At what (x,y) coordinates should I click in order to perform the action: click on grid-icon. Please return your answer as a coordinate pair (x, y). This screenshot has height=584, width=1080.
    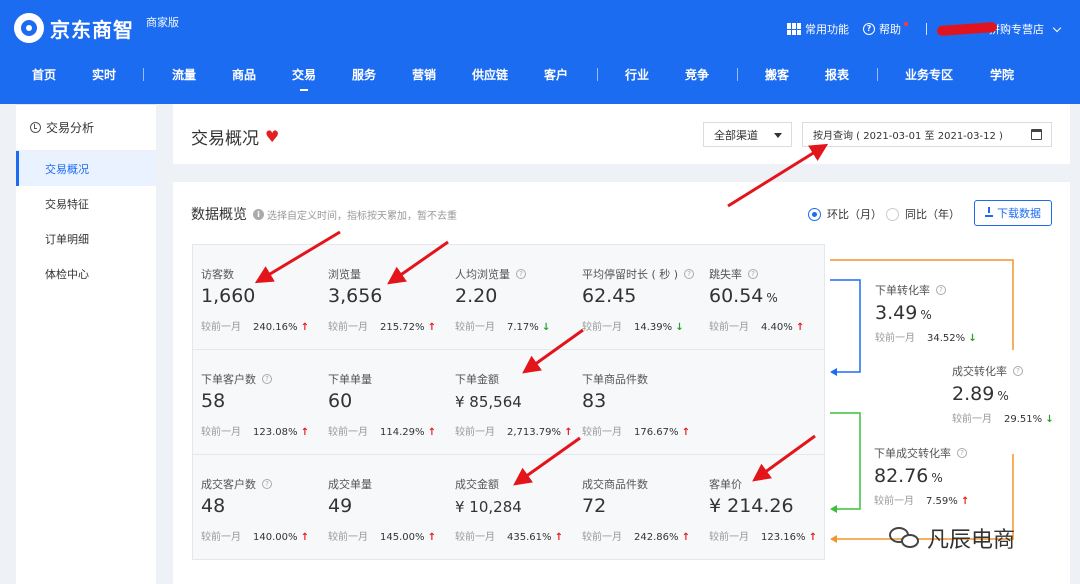
    Looking at the image, I should click on (794, 29).